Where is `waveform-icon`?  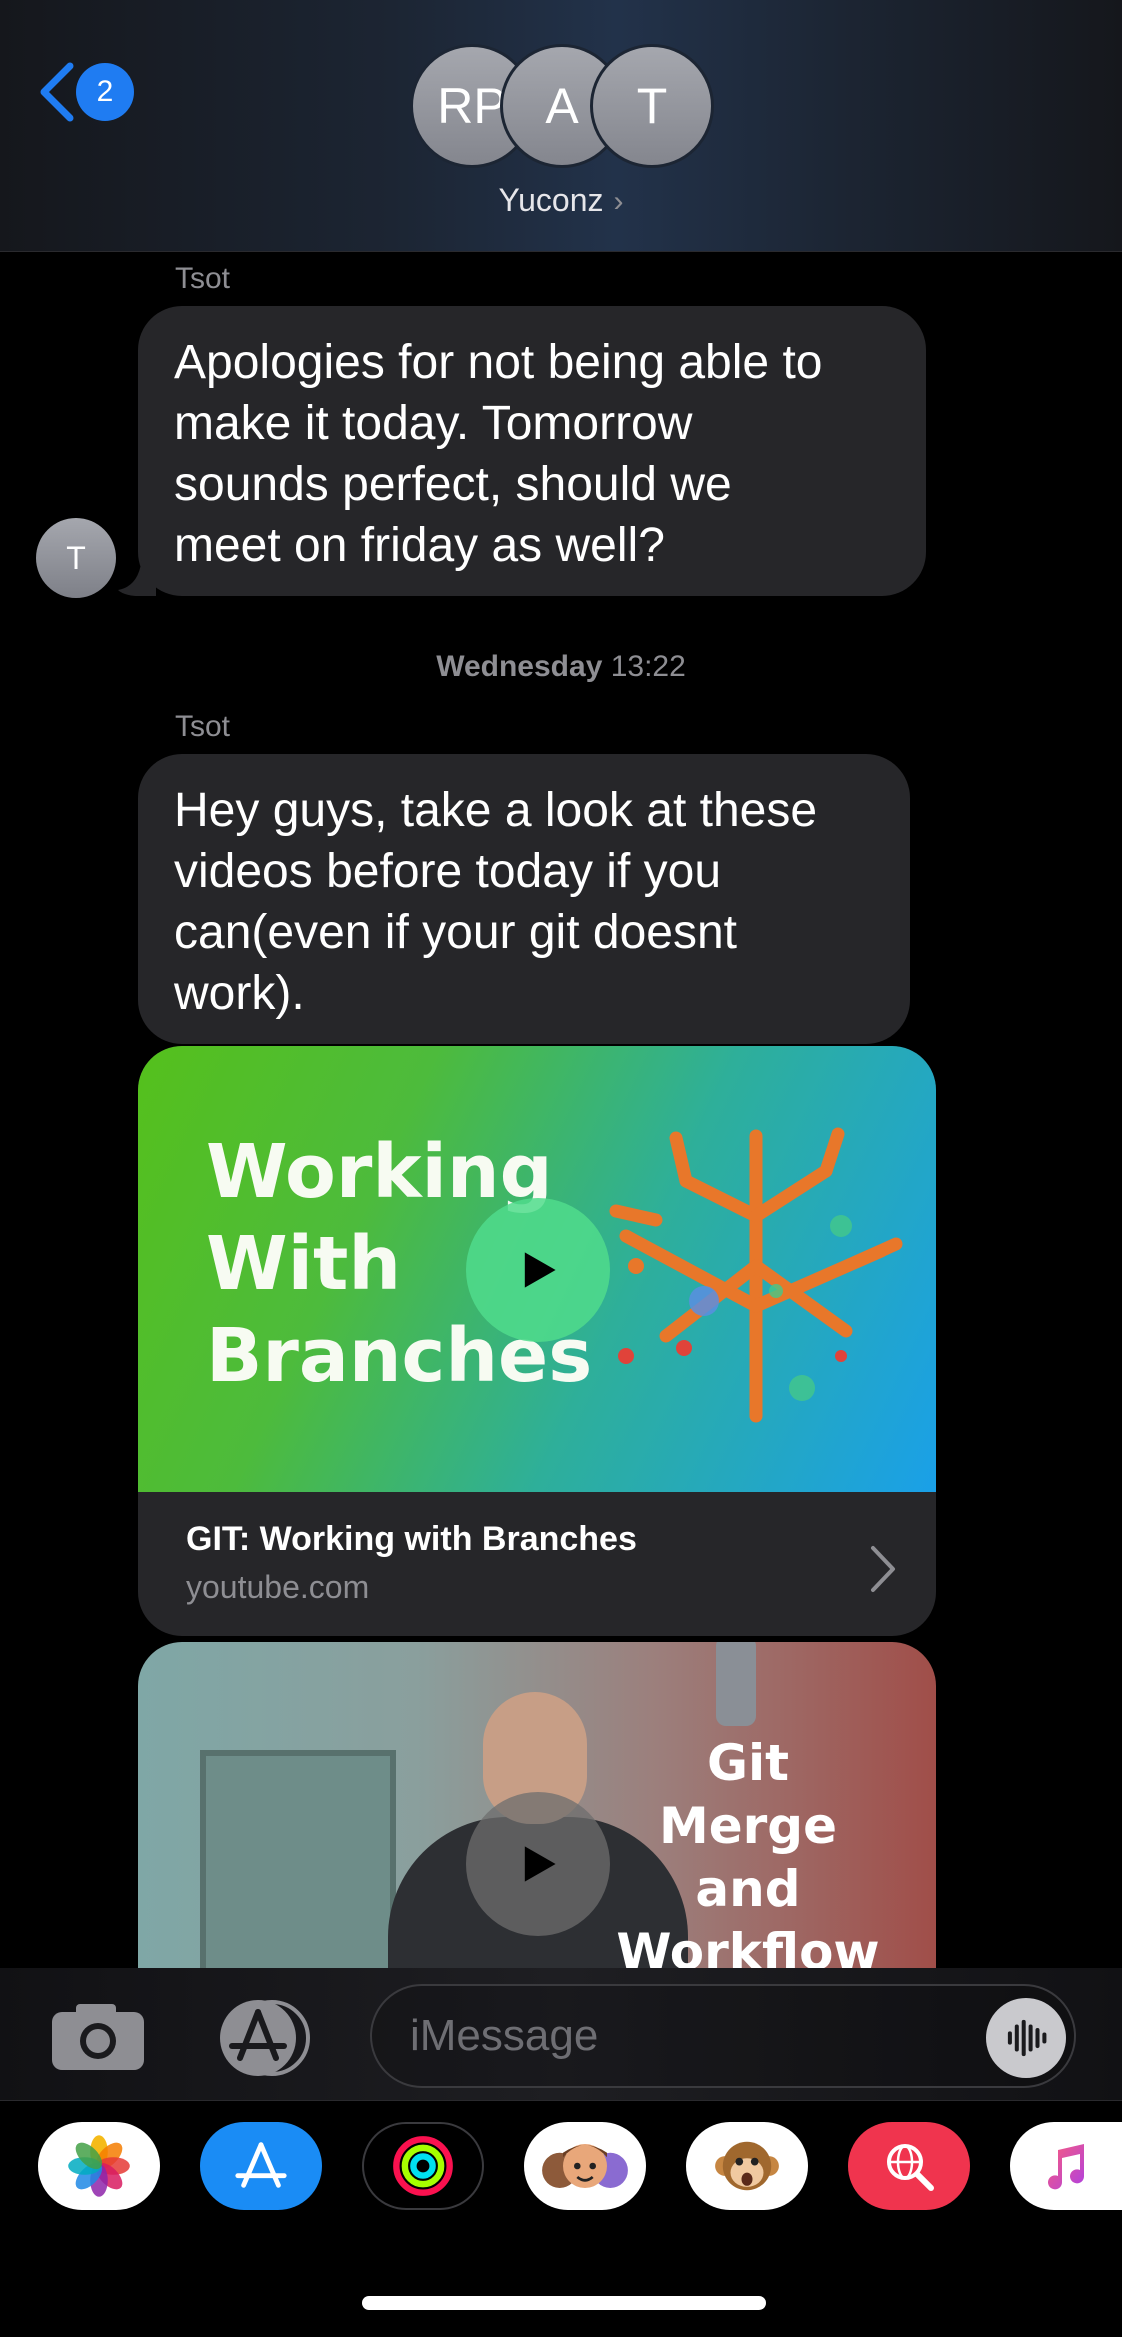
waveform-icon is located at coordinates (1027, 2038).